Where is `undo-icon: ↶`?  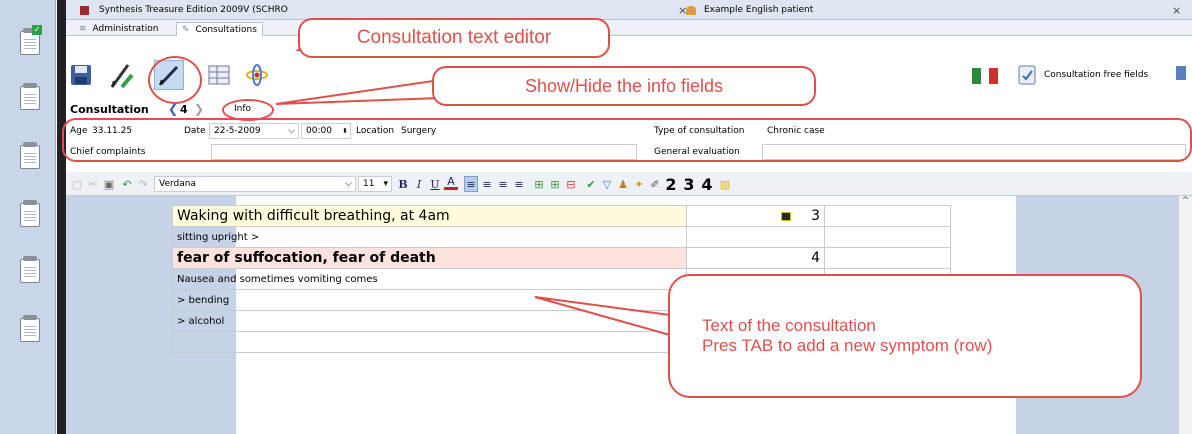 undo-icon: ↶ is located at coordinates (127, 184).